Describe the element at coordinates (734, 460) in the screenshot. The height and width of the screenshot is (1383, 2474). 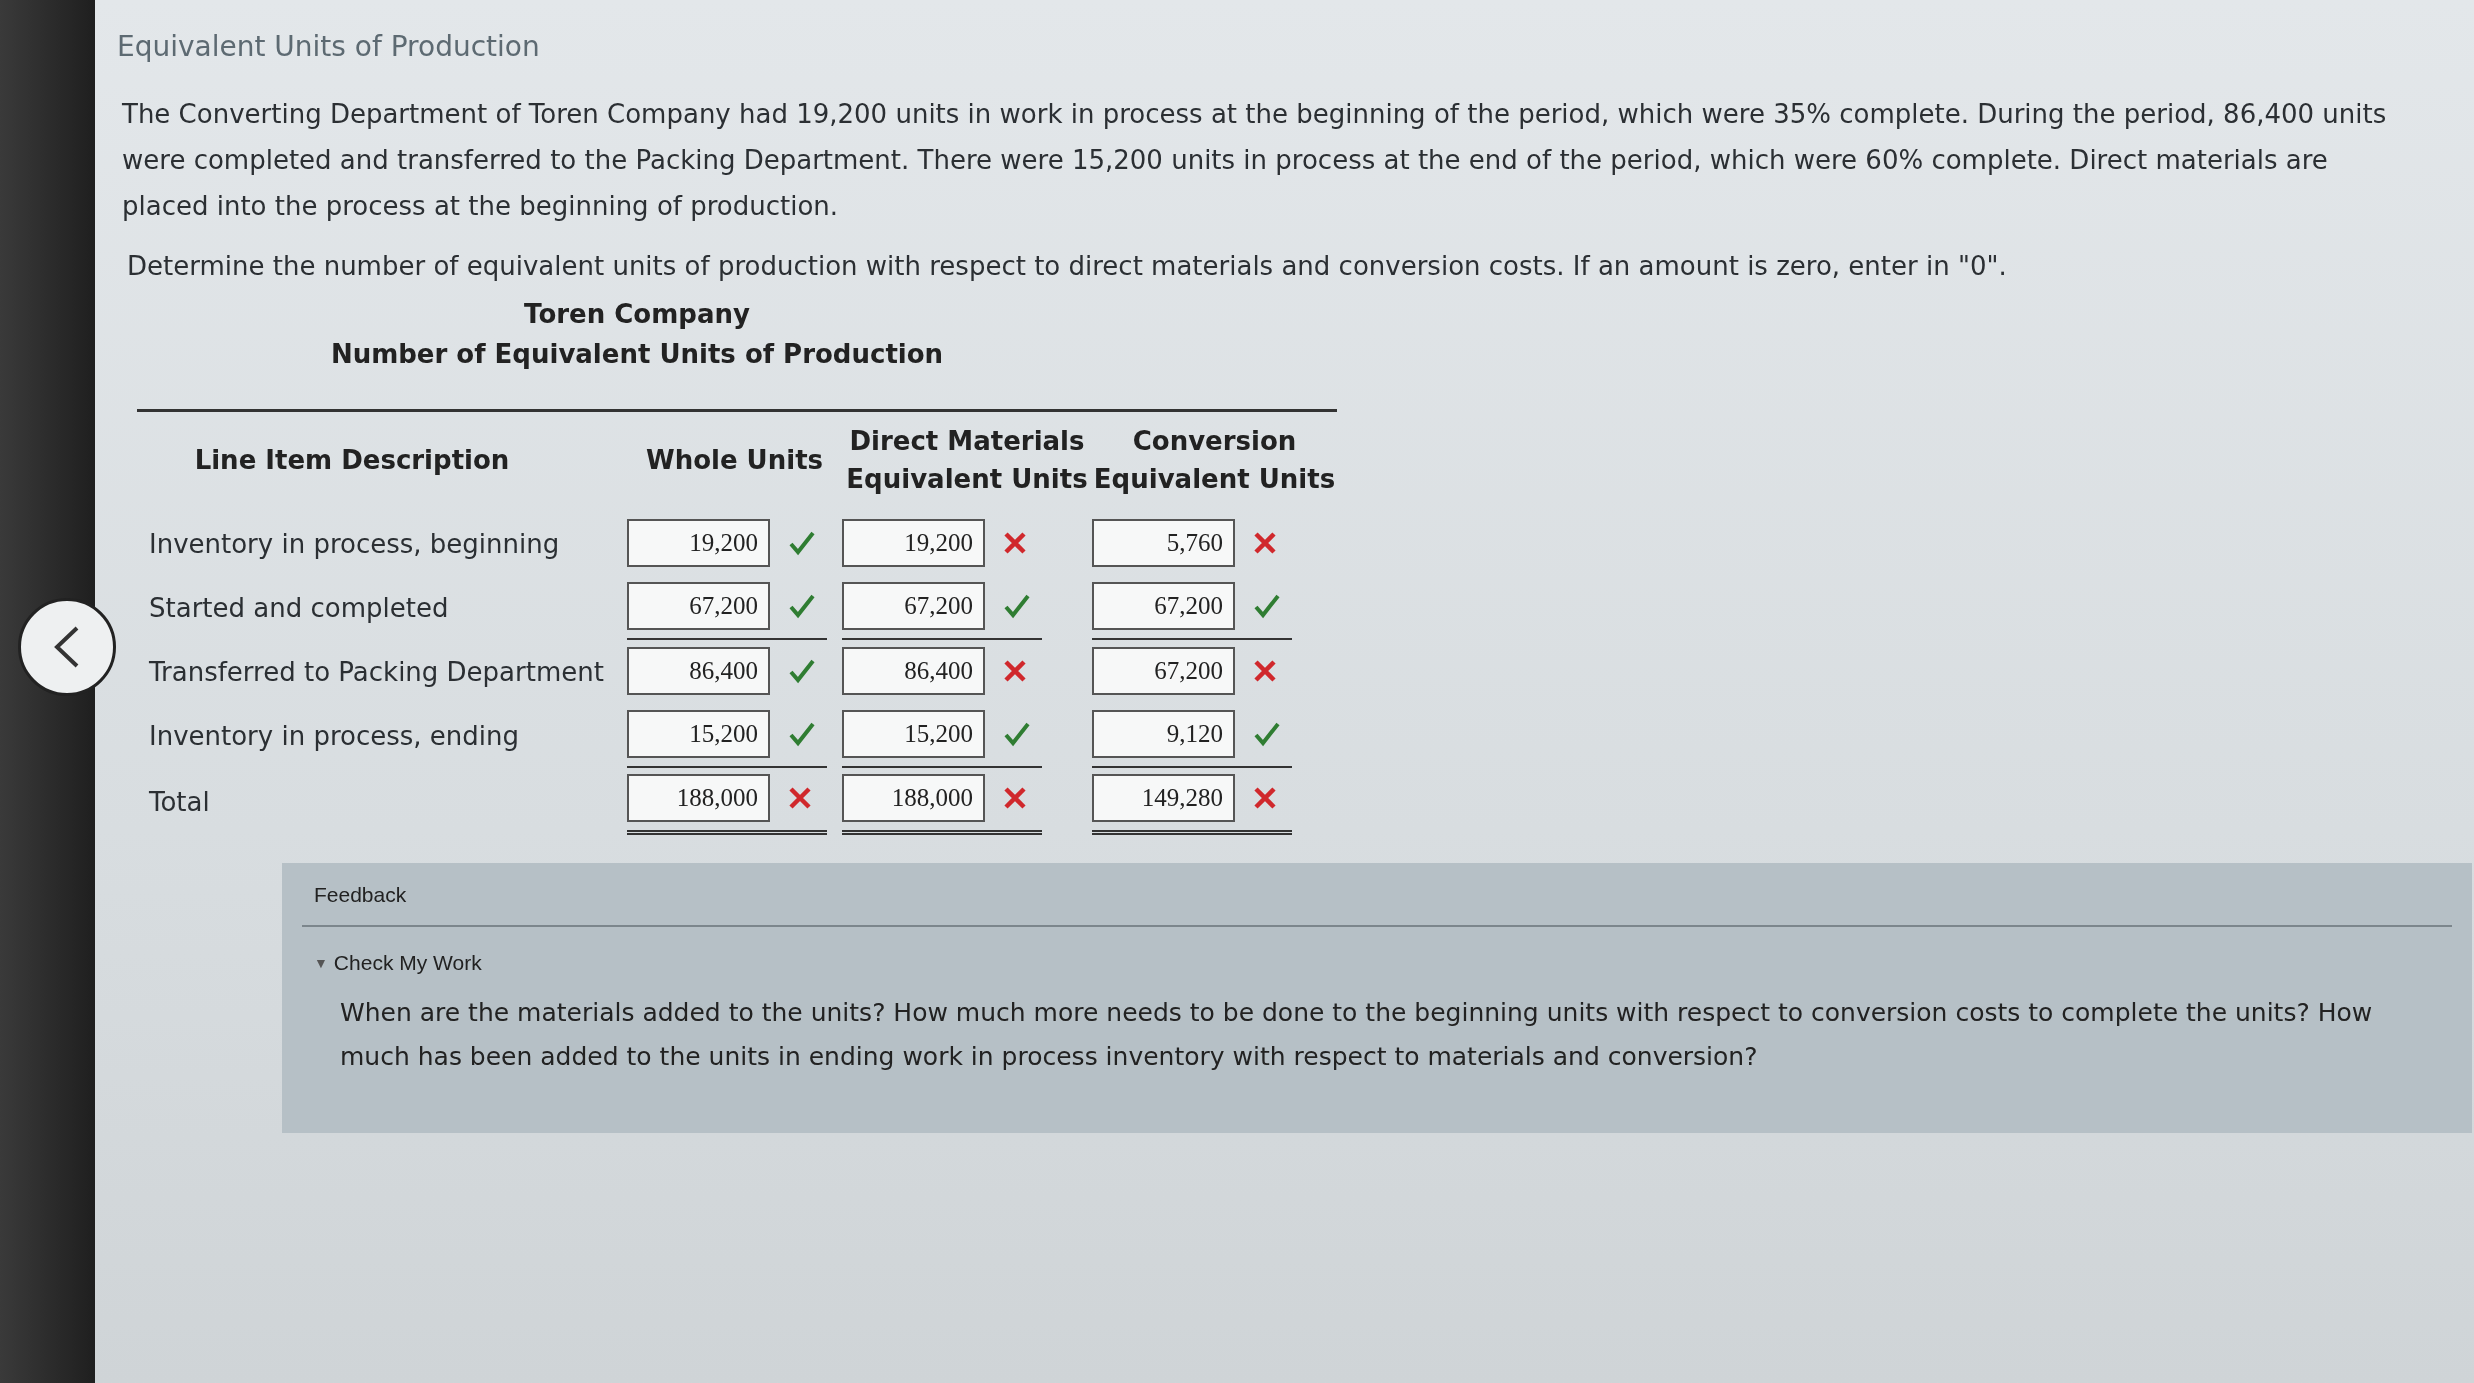
I see `column-header: Whole Units` at that location.